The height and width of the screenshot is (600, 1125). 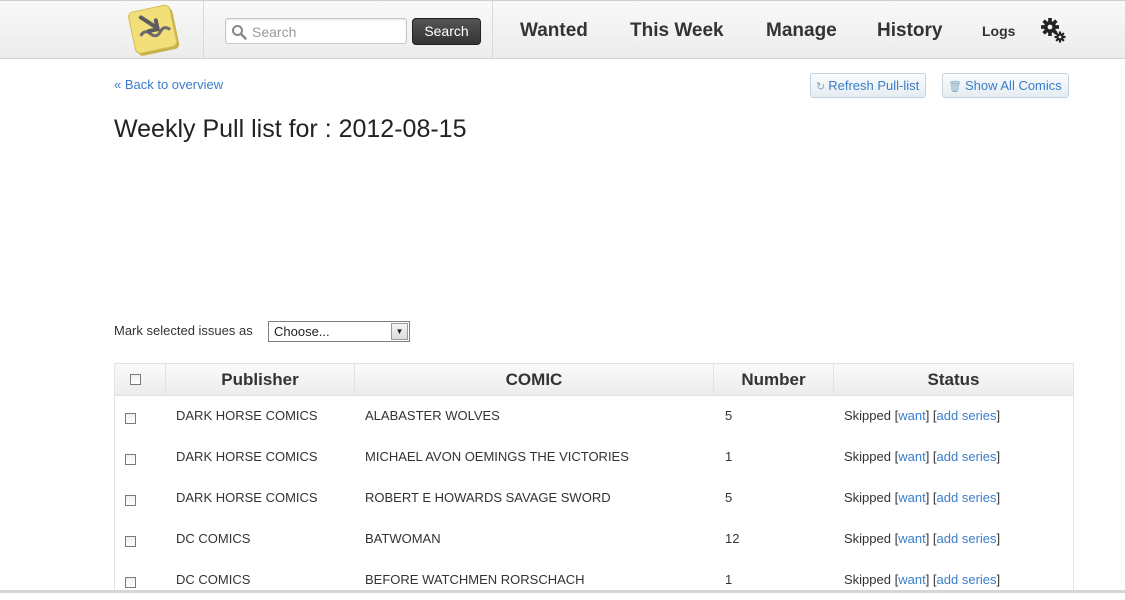 I want to click on select-all-header, so click(x=140, y=379).